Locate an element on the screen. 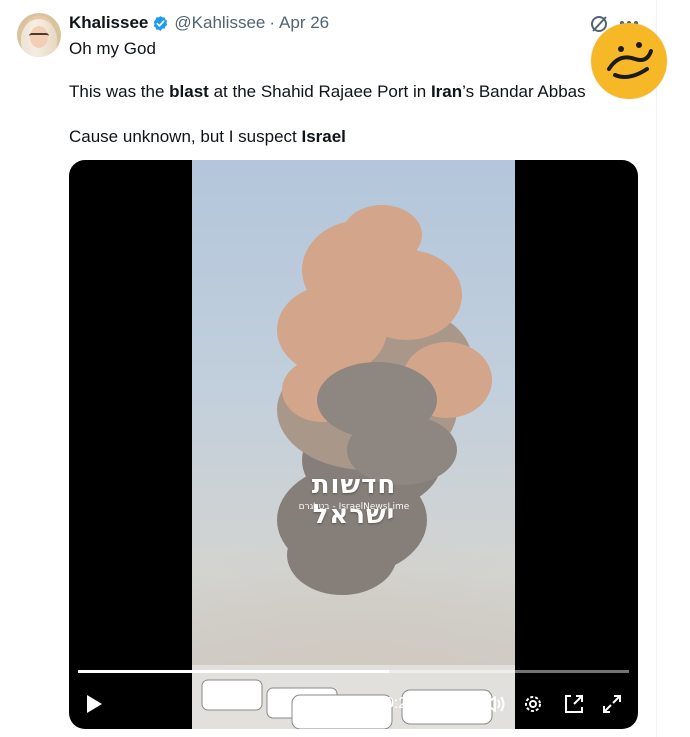 Image resolution: width=690 pixels, height=737 pixels. verified-badge-icon is located at coordinates (160, 23).